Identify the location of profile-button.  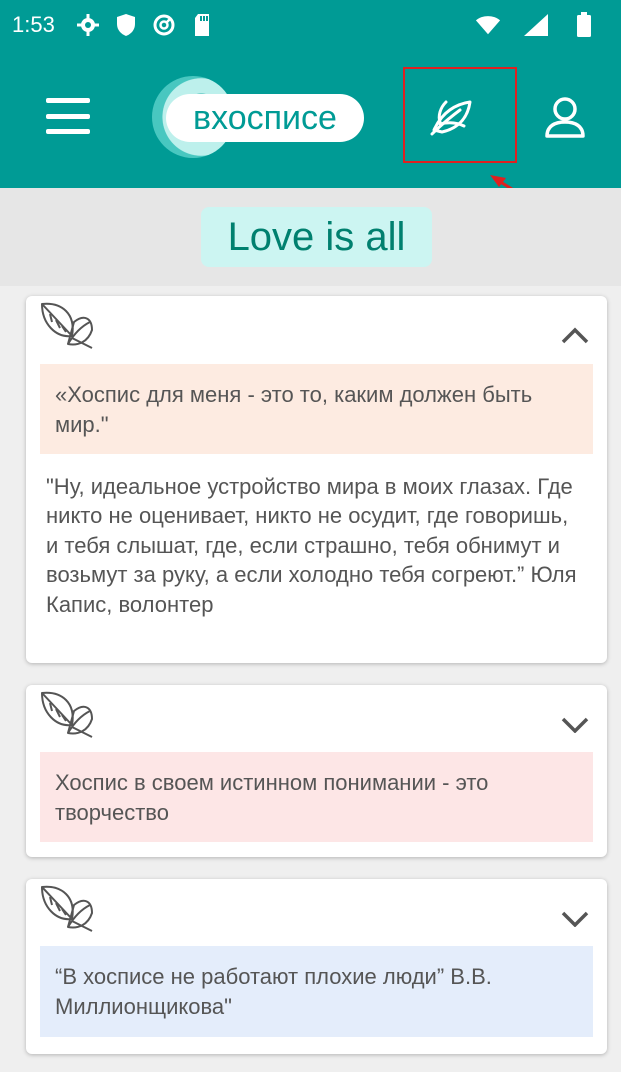
(565, 119).